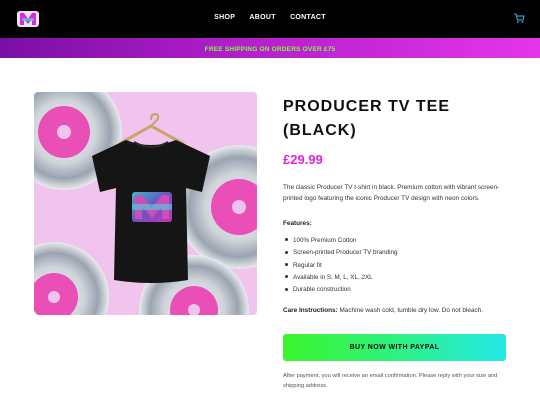 The width and height of the screenshot is (540, 405). What do you see at coordinates (519, 18) in the screenshot?
I see `cart-icon` at bounding box center [519, 18].